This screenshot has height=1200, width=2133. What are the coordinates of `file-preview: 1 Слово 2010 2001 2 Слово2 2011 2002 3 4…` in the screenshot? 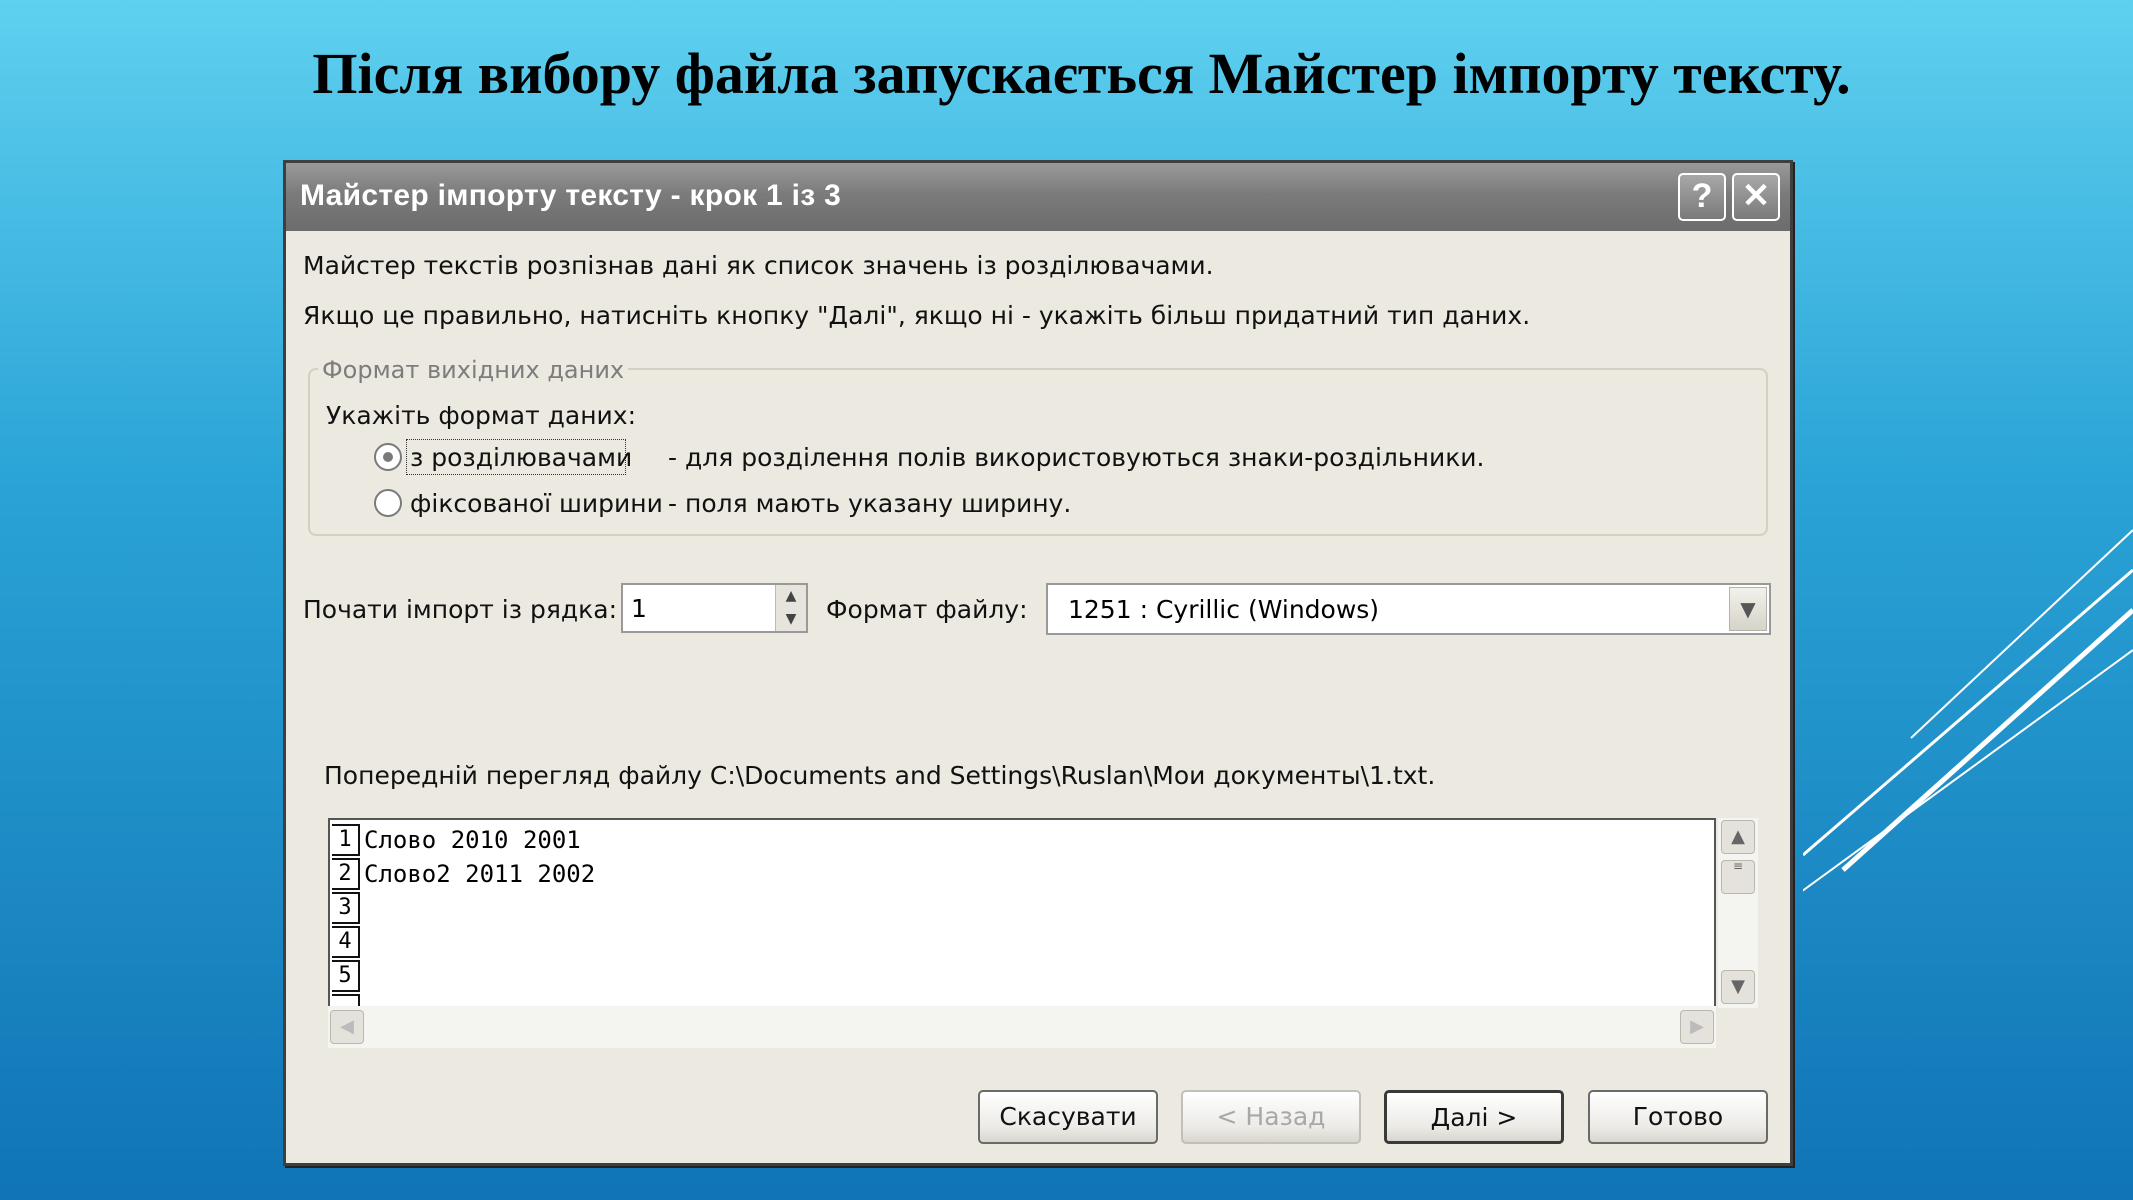 It's located at (1022, 913).